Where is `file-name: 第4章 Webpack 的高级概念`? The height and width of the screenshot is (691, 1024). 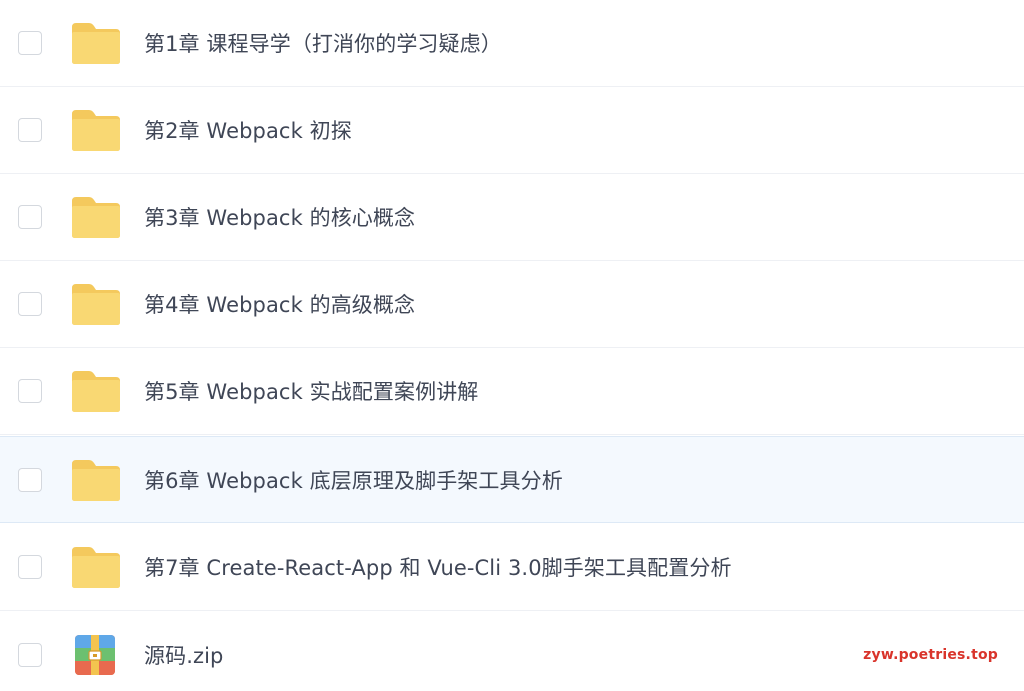
file-name: 第4章 Webpack 的高级概念 is located at coordinates (279, 304).